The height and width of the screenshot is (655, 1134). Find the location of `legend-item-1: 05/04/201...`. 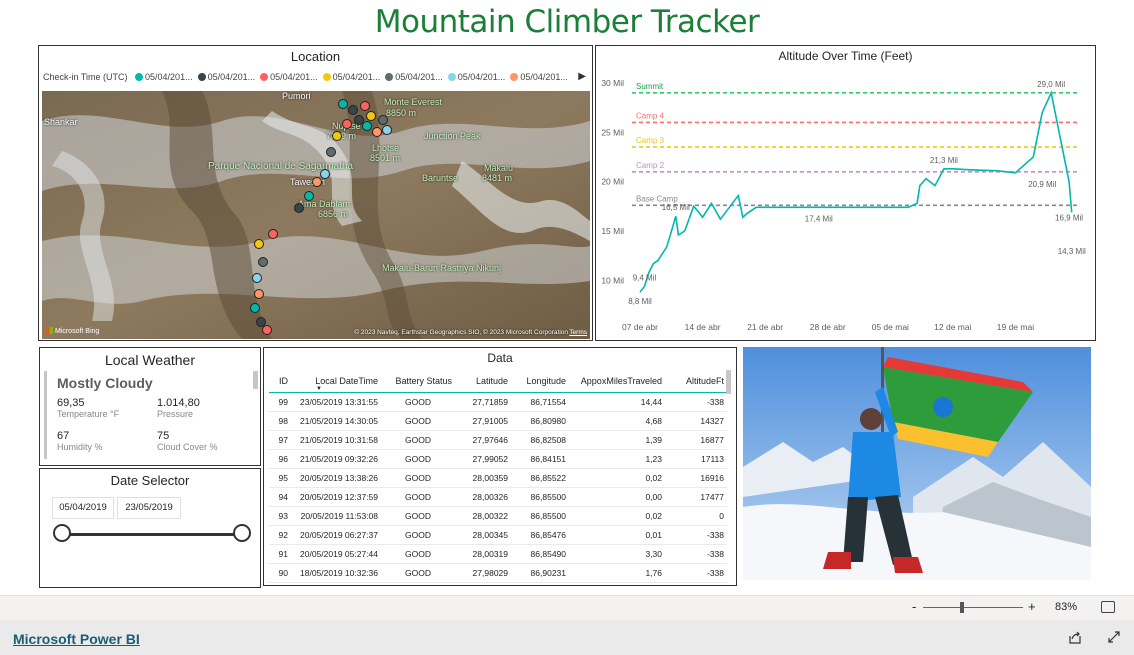

legend-item-1: 05/04/201... is located at coordinates (232, 77).